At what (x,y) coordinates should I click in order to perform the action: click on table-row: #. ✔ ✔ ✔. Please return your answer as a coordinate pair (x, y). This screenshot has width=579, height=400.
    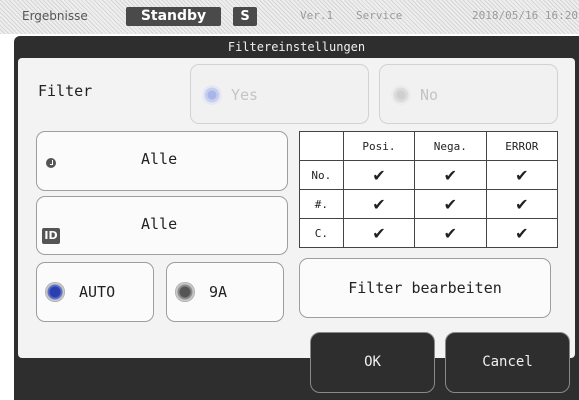
    Looking at the image, I should click on (429, 204).